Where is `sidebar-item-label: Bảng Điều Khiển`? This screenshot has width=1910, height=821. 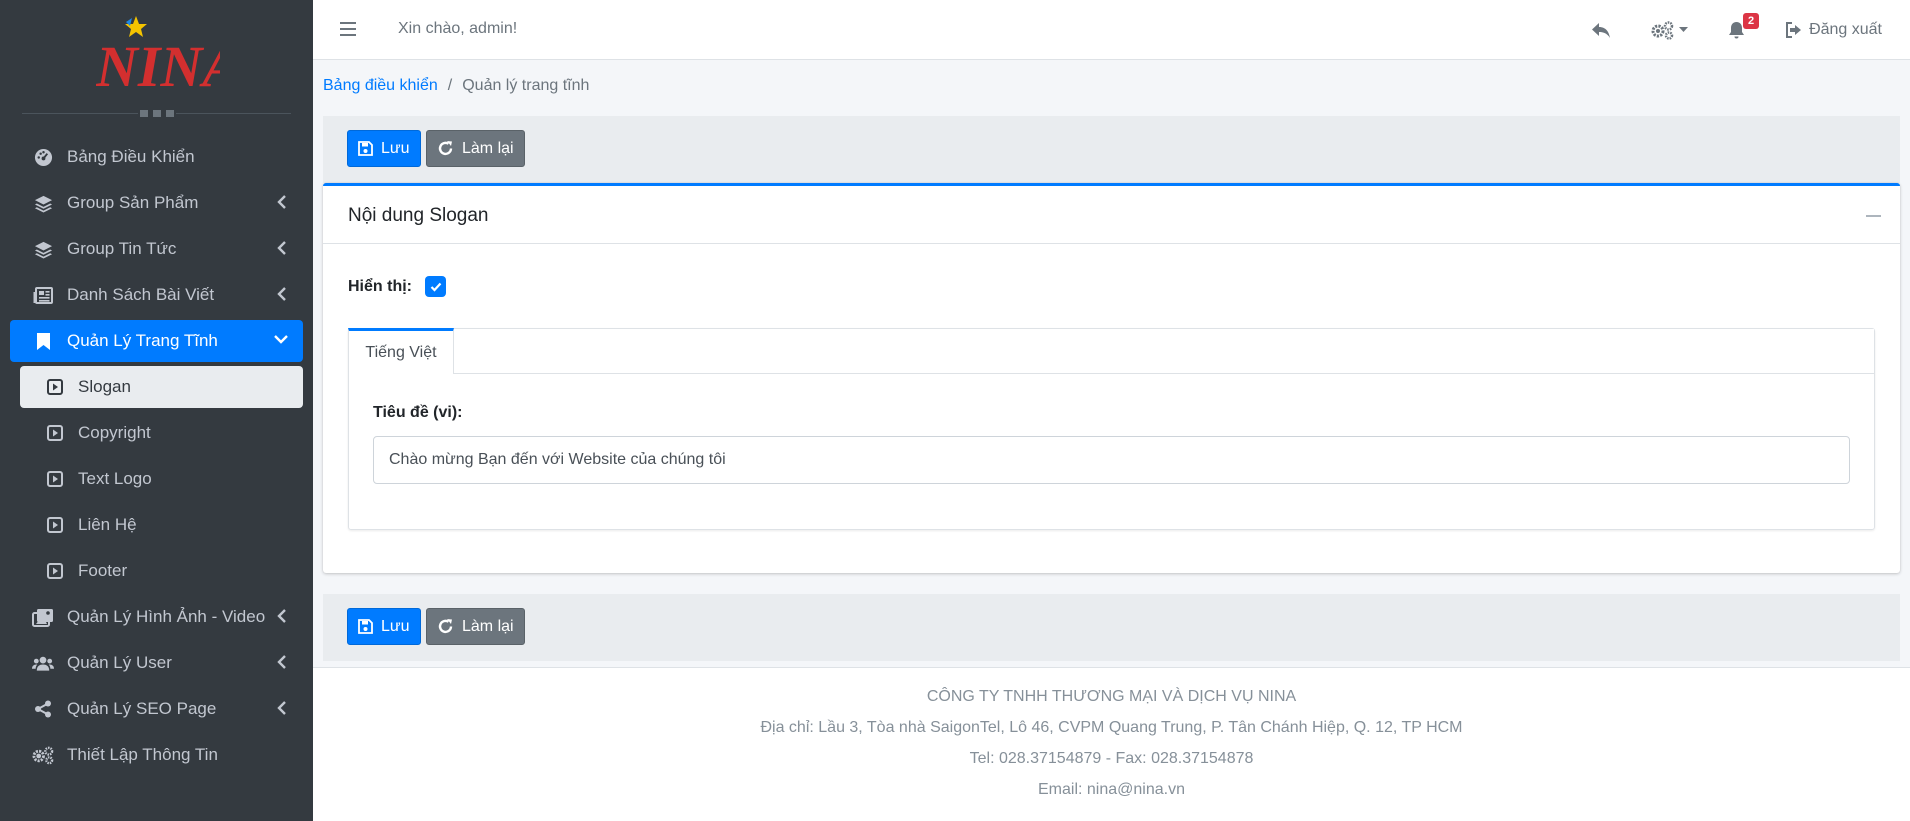 sidebar-item-label: Bảng Điều Khiển is located at coordinates (131, 156).